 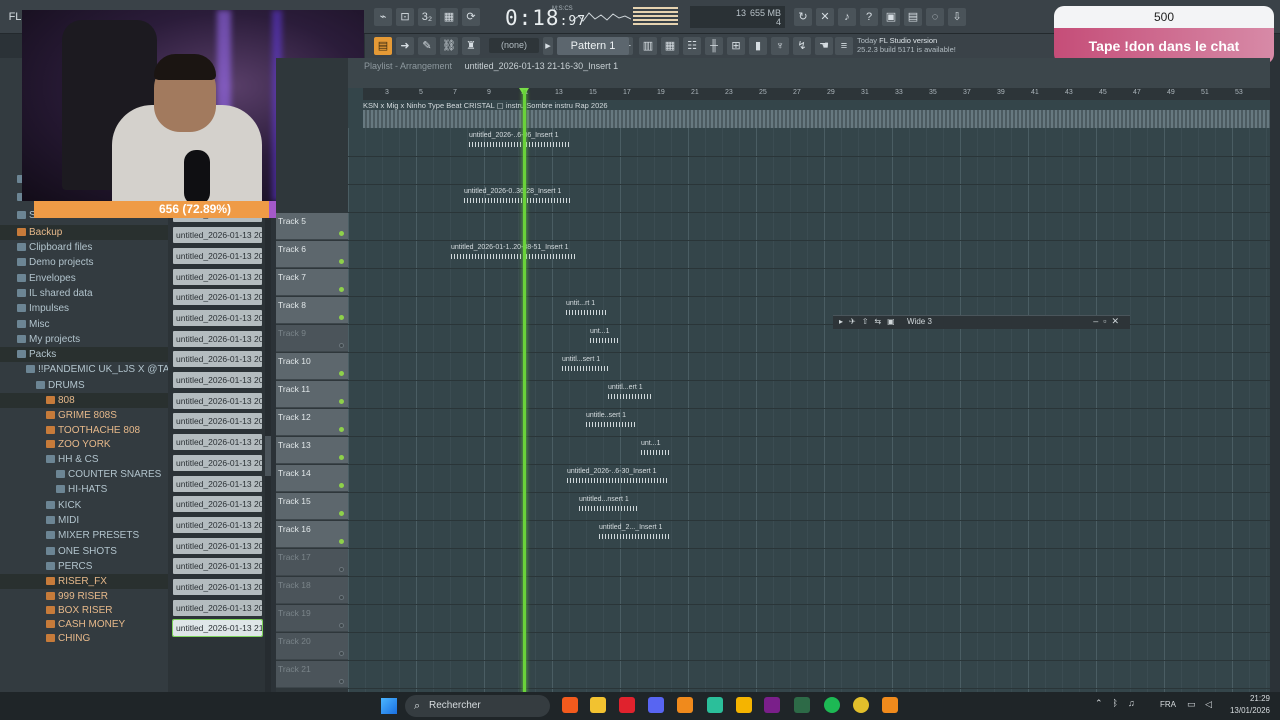 I want to click on files-scrollbar-thumb, so click(x=268, y=456).